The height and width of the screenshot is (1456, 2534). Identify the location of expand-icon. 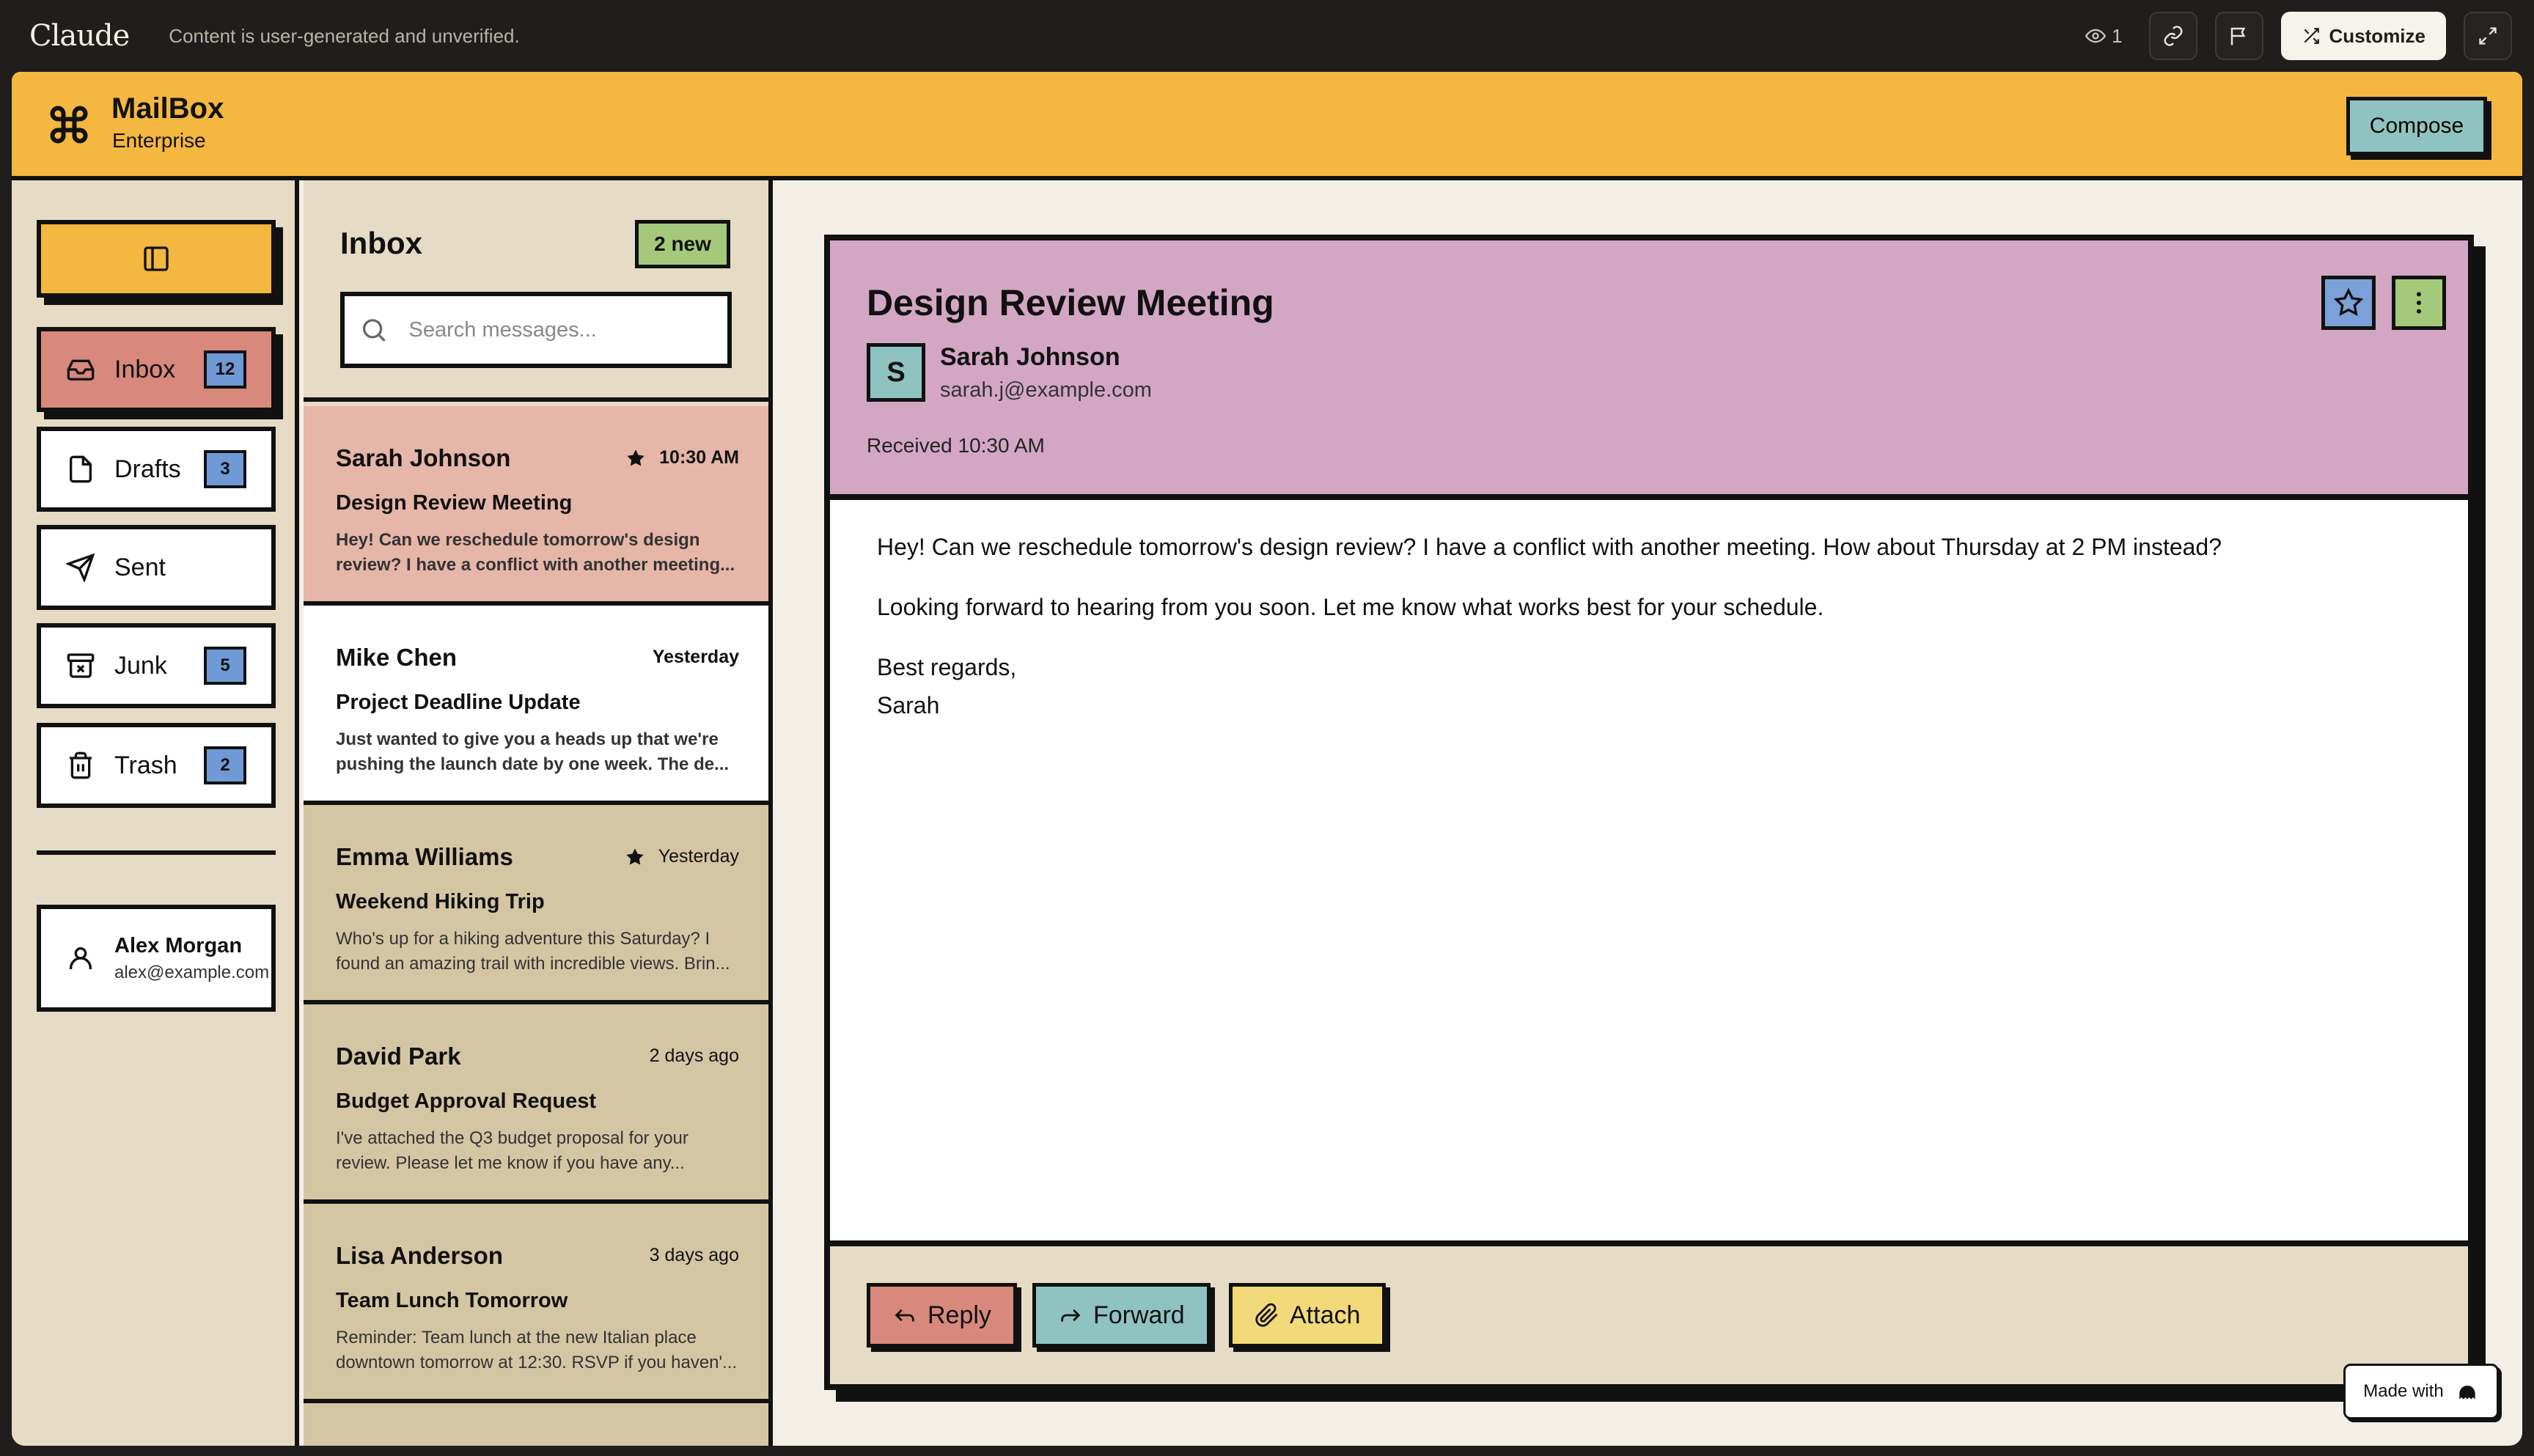
(2488, 36).